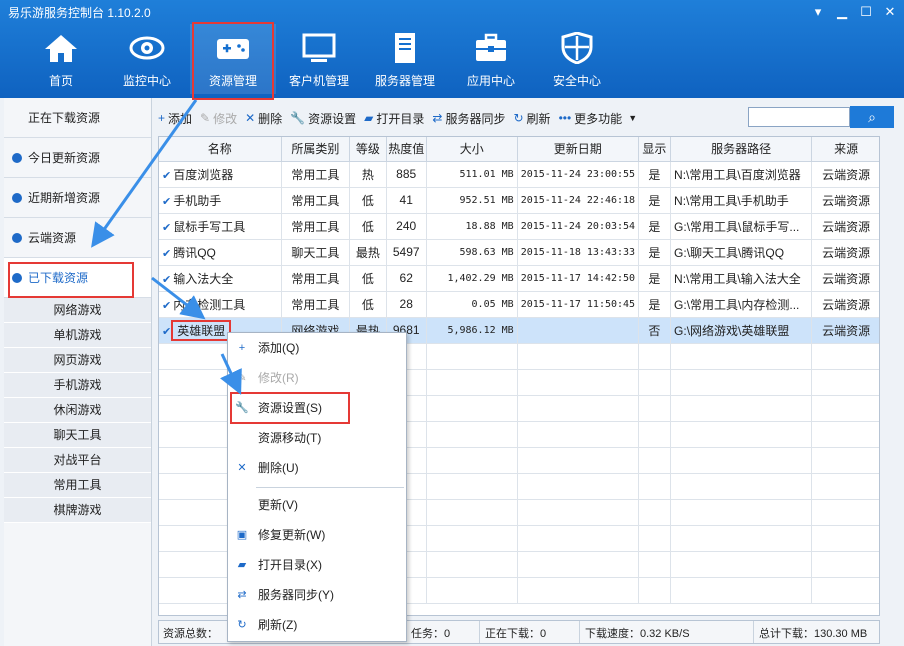  What do you see at coordinates (317, 438) in the screenshot?
I see `menu-item-resource-move: 资源移动(T)` at bounding box center [317, 438].